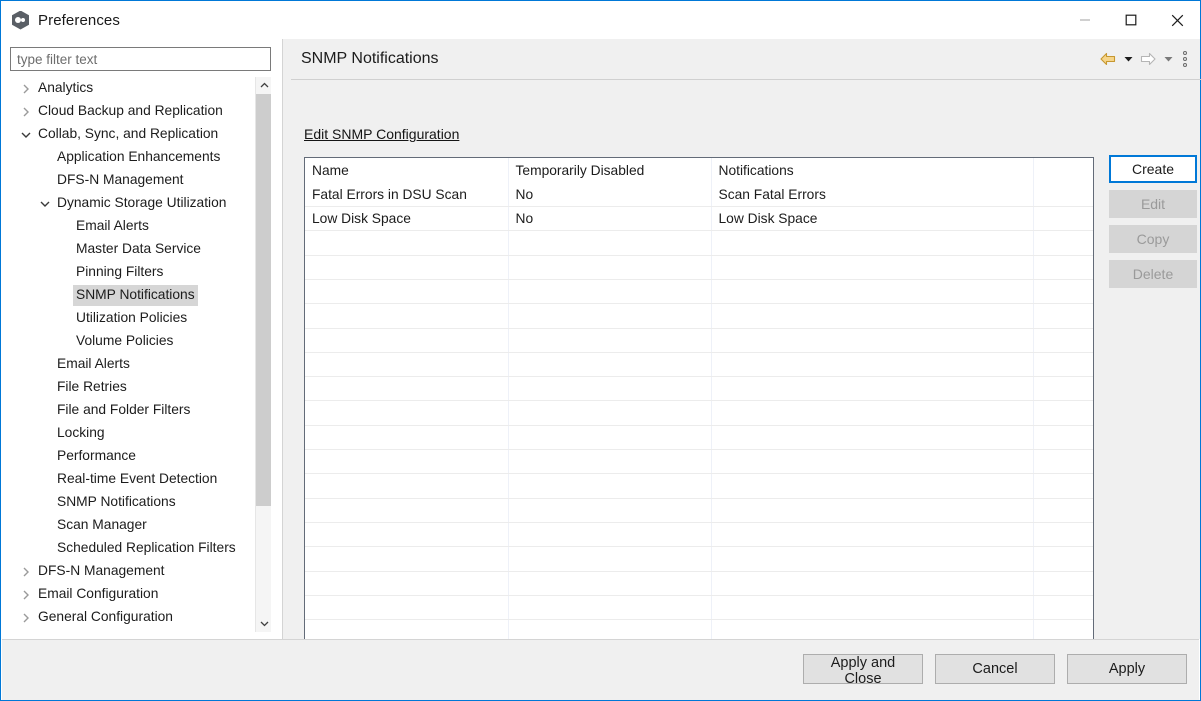 This screenshot has width=1201, height=701. I want to click on tree-item: File and Folder Filters, so click(134, 410).